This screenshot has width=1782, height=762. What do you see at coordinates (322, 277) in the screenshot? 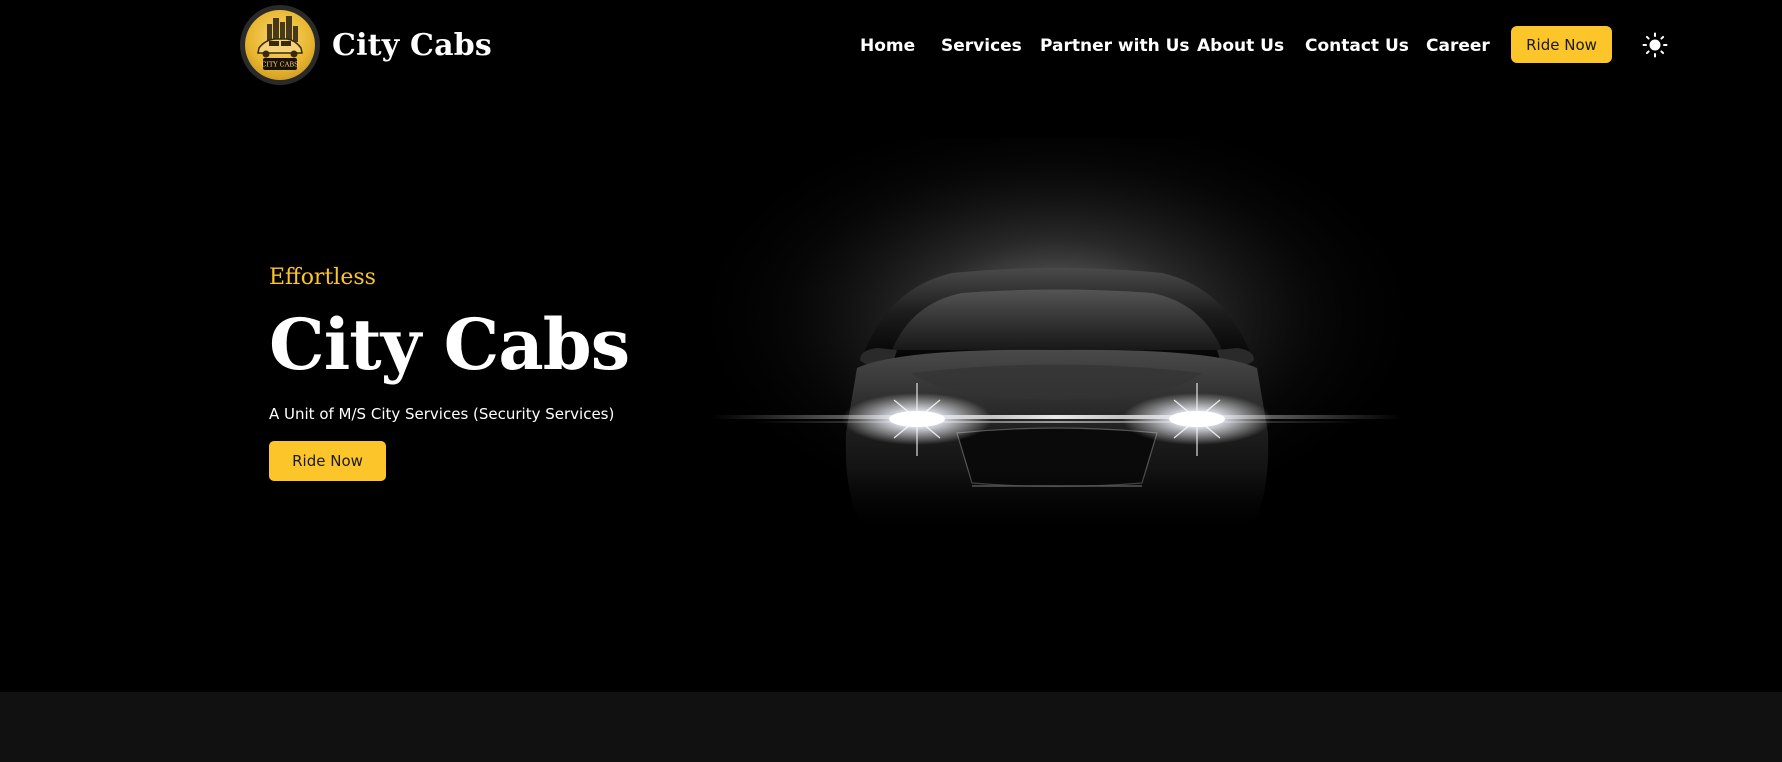
I see `hero-eyebrow: Effortless` at bounding box center [322, 277].